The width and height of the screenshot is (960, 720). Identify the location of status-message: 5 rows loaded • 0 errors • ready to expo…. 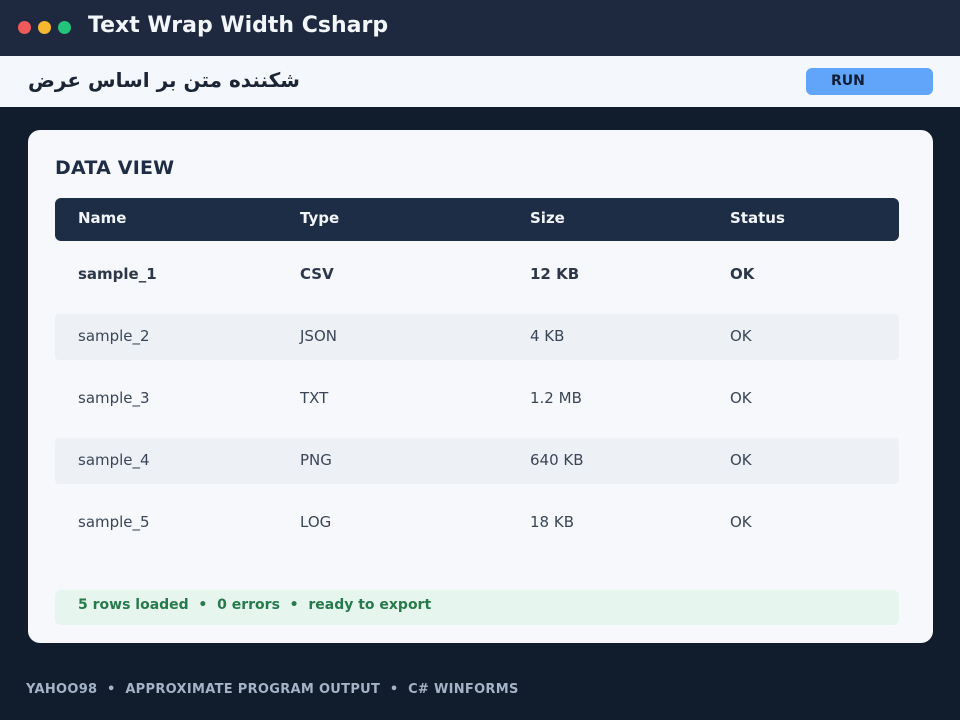
(255, 605).